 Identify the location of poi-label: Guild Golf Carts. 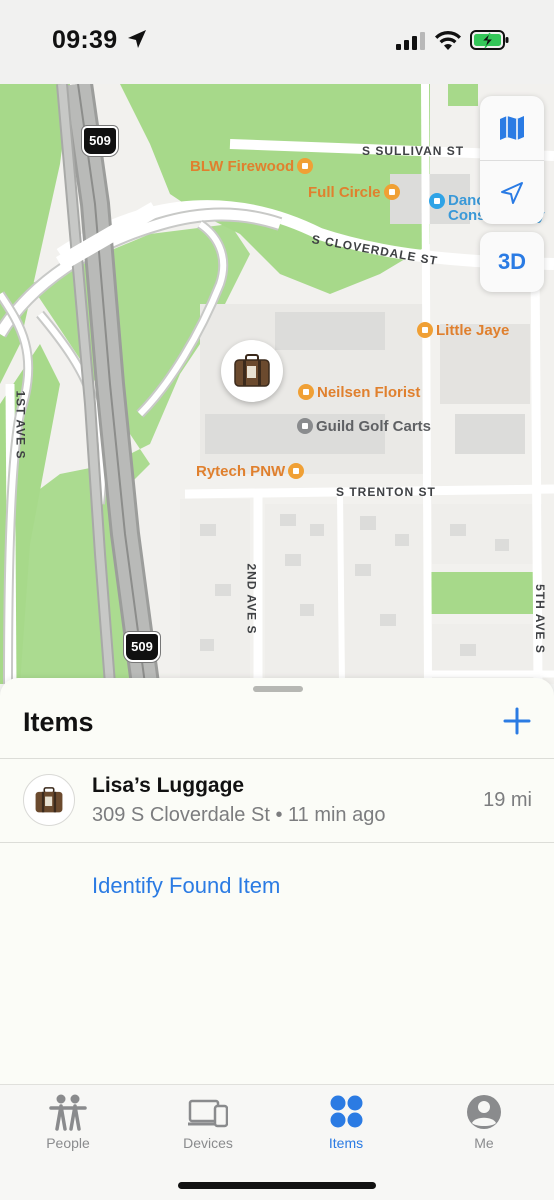
(374, 426).